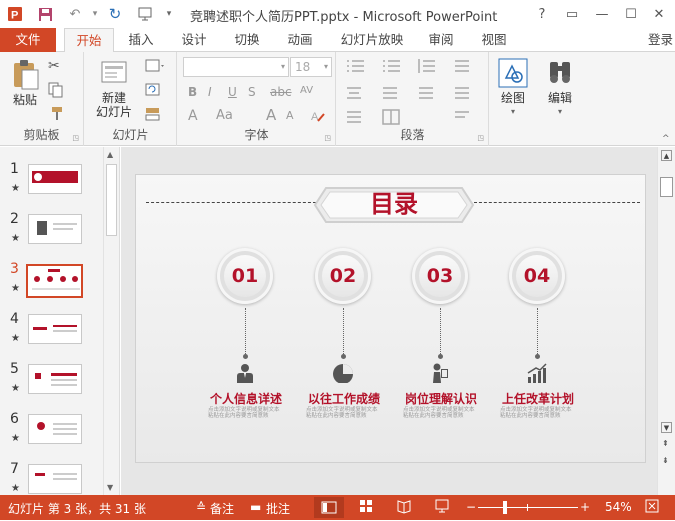 This screenshot has height=521, width=675. I want to click on ribbon-display-options-button: ▭, so click(572, 14).